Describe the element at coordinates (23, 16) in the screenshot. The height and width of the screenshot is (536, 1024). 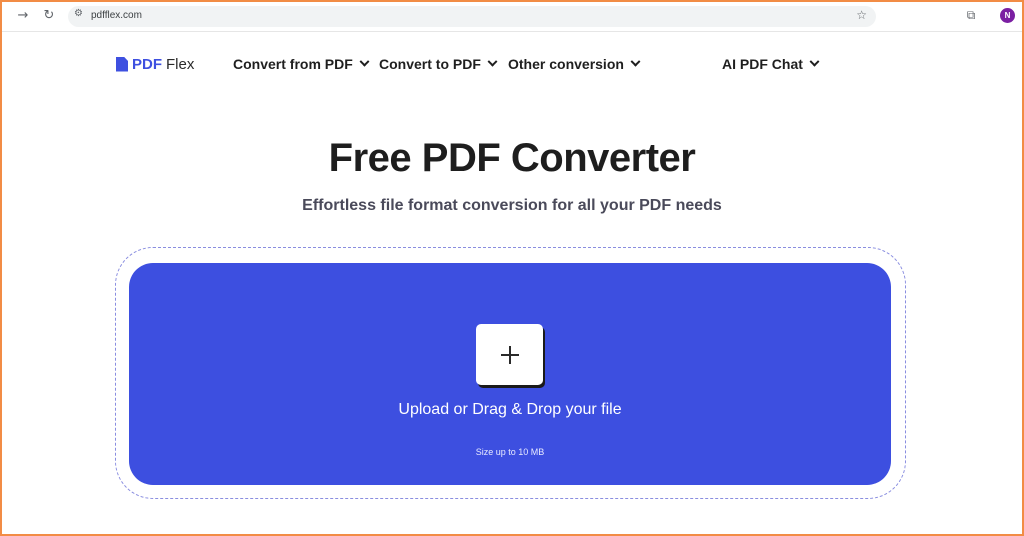
I see `arrow-right-icon: →` at that location.